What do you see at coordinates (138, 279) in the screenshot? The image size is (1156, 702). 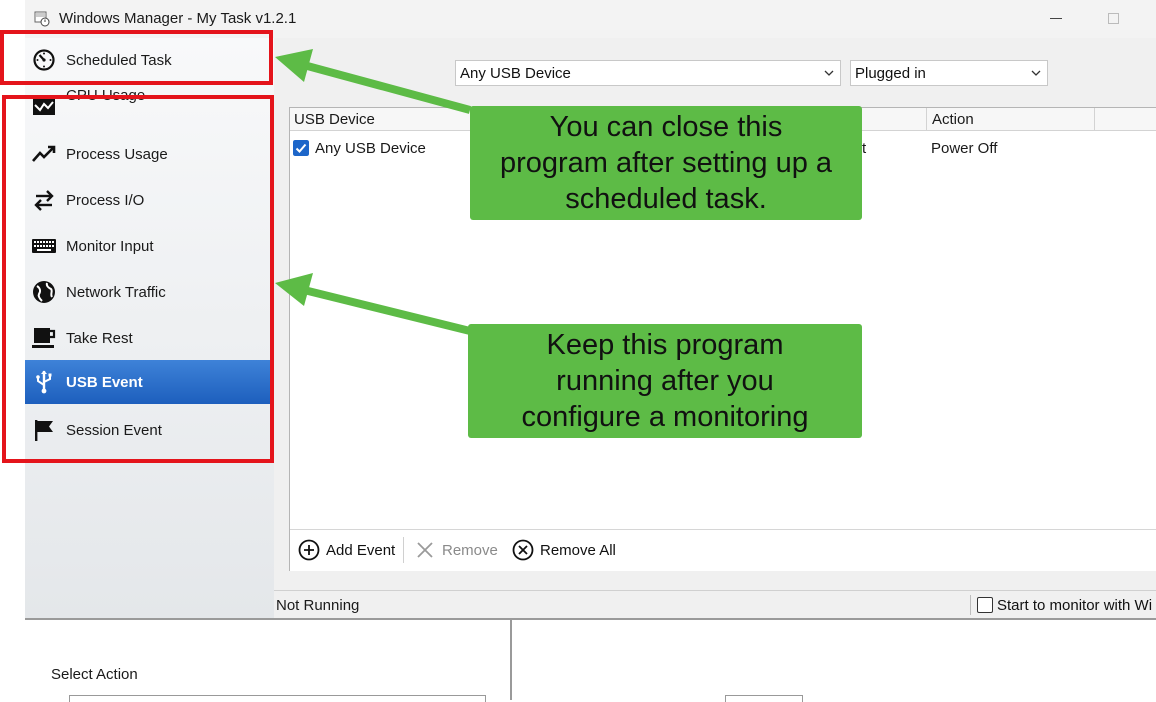 I see `highlight-monitoring-items` at bounding box center [138, 279].